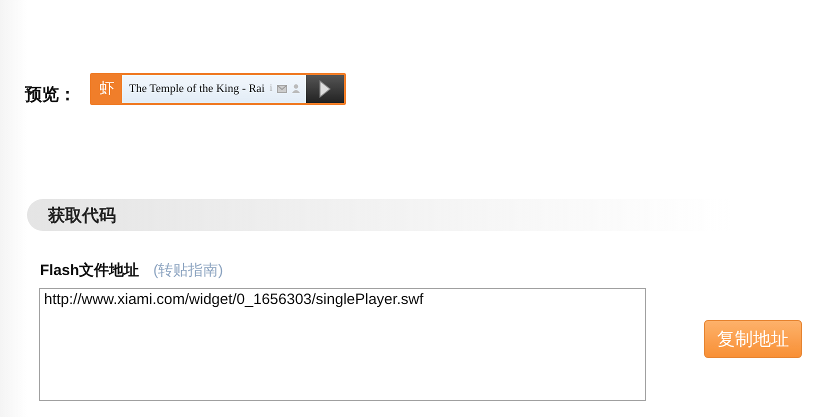 The image size is (830, 417). What do you see at coordinates (296, 88) in the screenshot?
I see `user-icon` at bounding box center [296, 88].